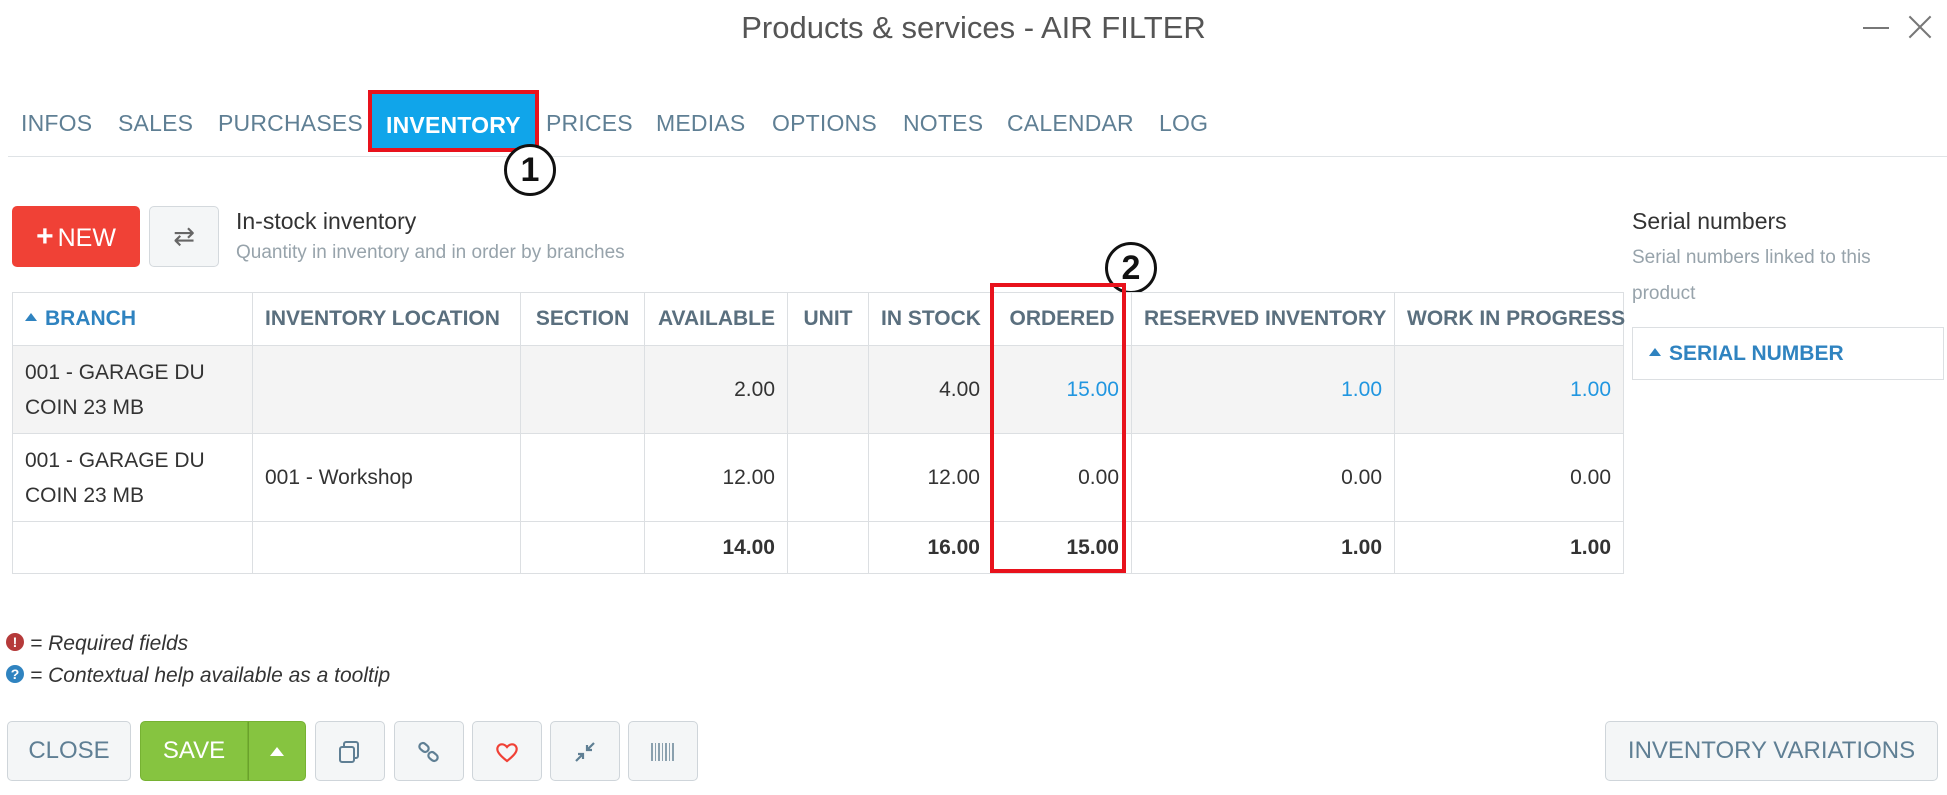  I want to click on new-button: + NEW, so click(76, 236).